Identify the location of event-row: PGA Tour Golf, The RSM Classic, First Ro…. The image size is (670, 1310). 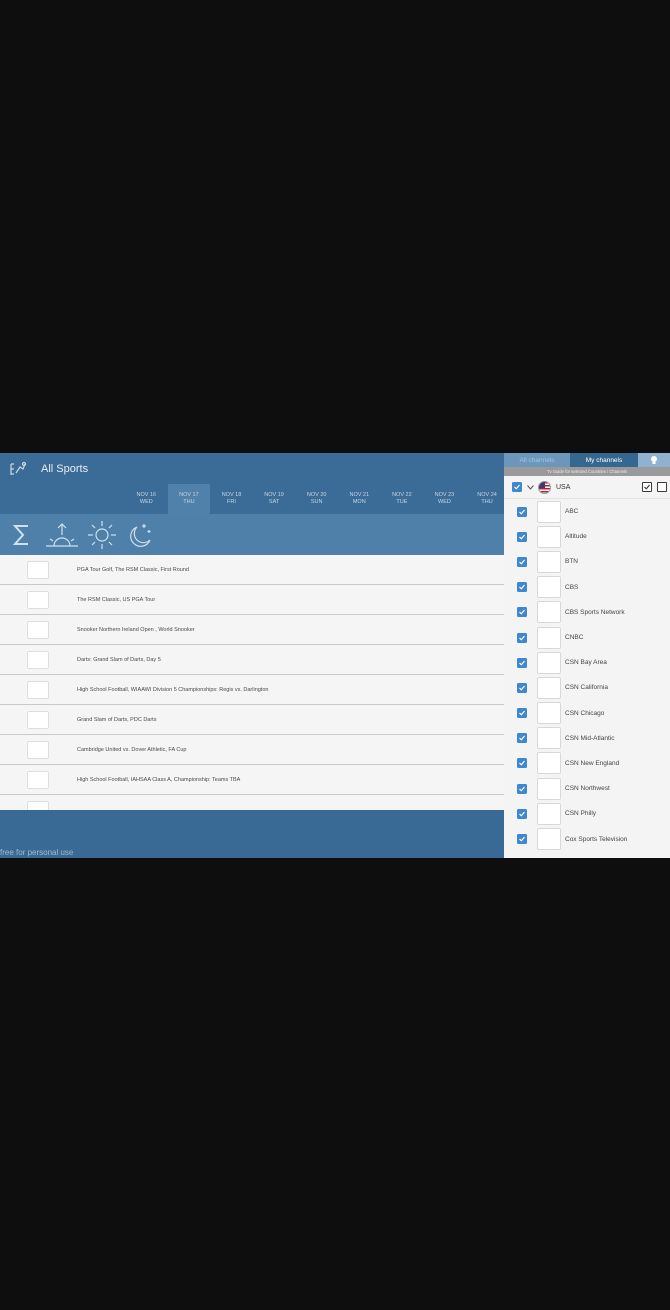
(252, 570).